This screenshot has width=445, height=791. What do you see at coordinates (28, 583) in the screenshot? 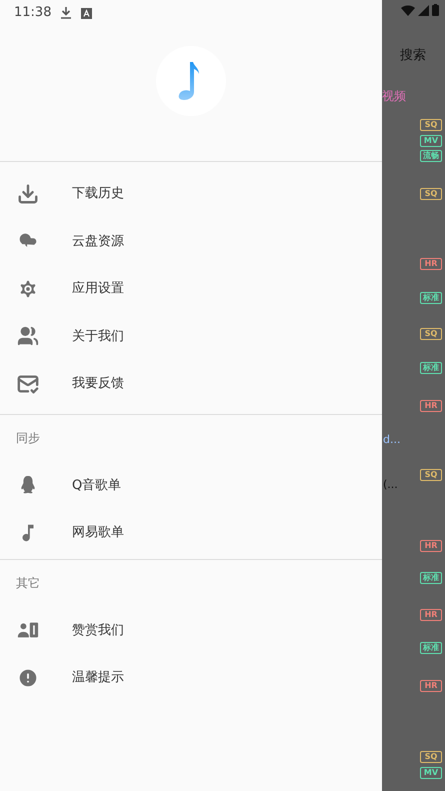
I see `section-header: 其它` at bounding box center [28, 583].